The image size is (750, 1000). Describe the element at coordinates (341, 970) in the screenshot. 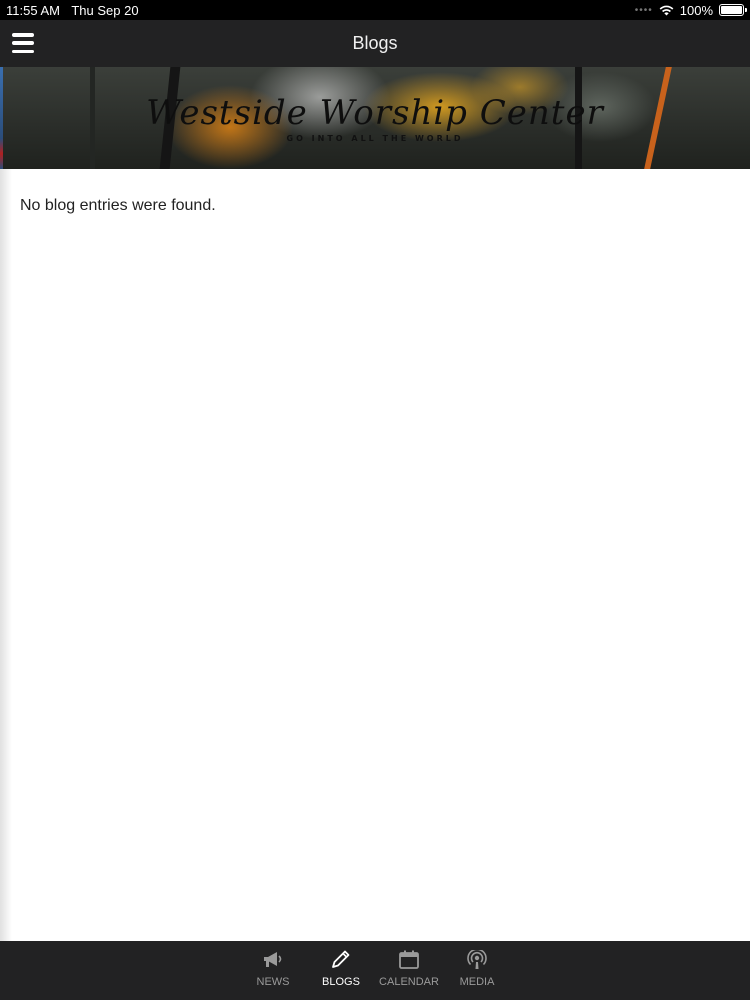

I see `tab-blogs: BLOGS` at that location.